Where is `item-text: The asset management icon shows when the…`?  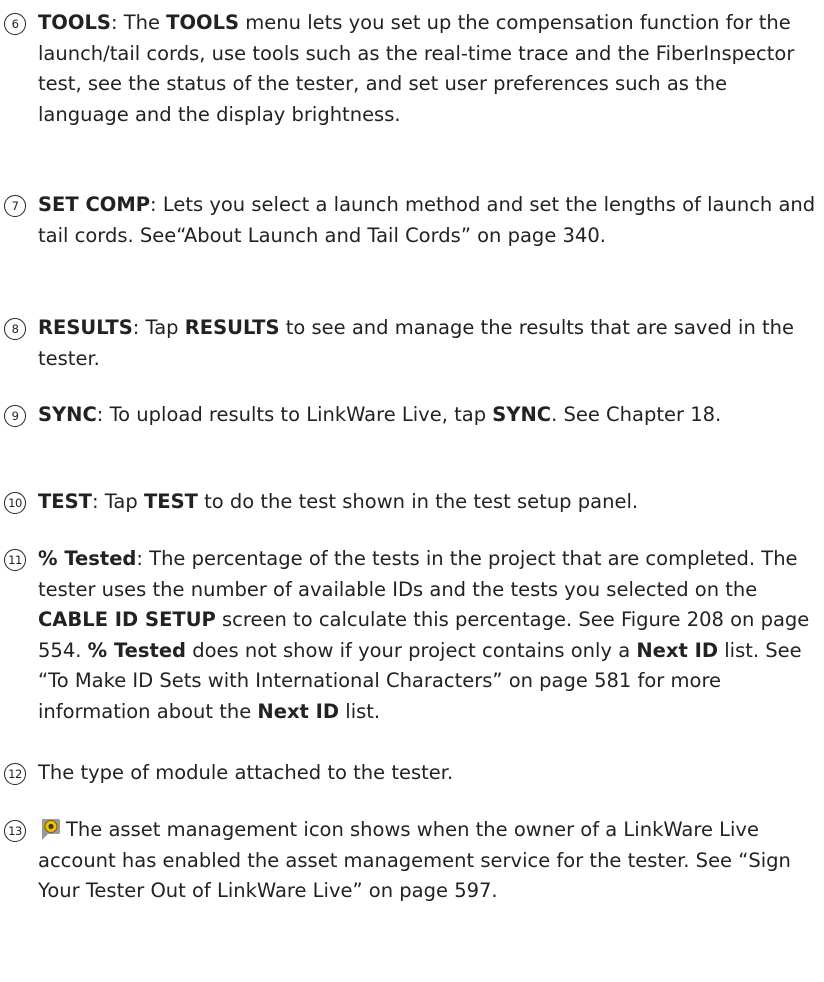 item-text: The asset management icon shows when the… is located at coordinates (414, 859).